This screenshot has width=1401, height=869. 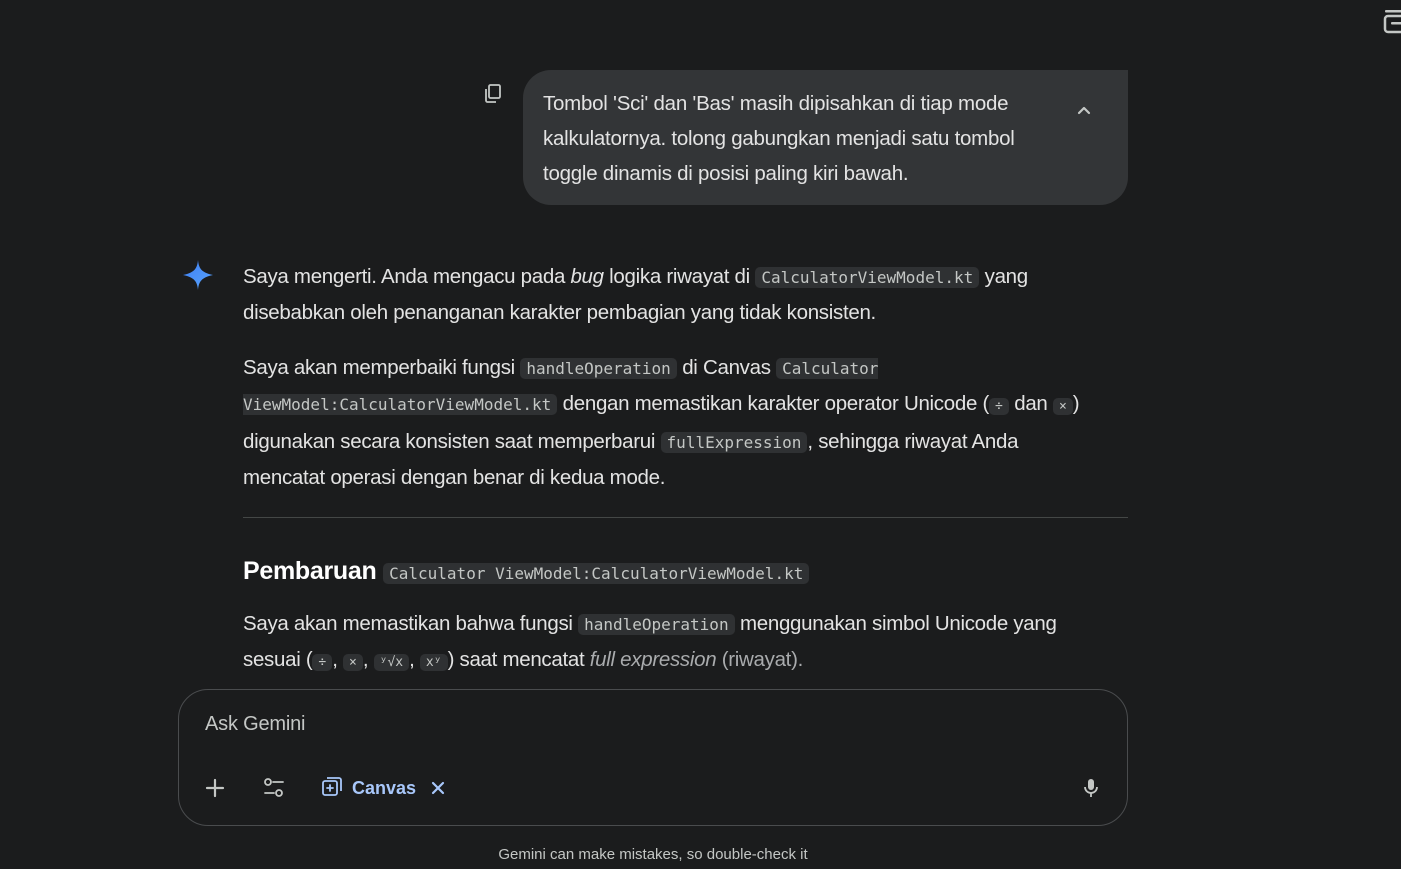 I want to click on chevron-up-icon, so click(x=1084, y=110).